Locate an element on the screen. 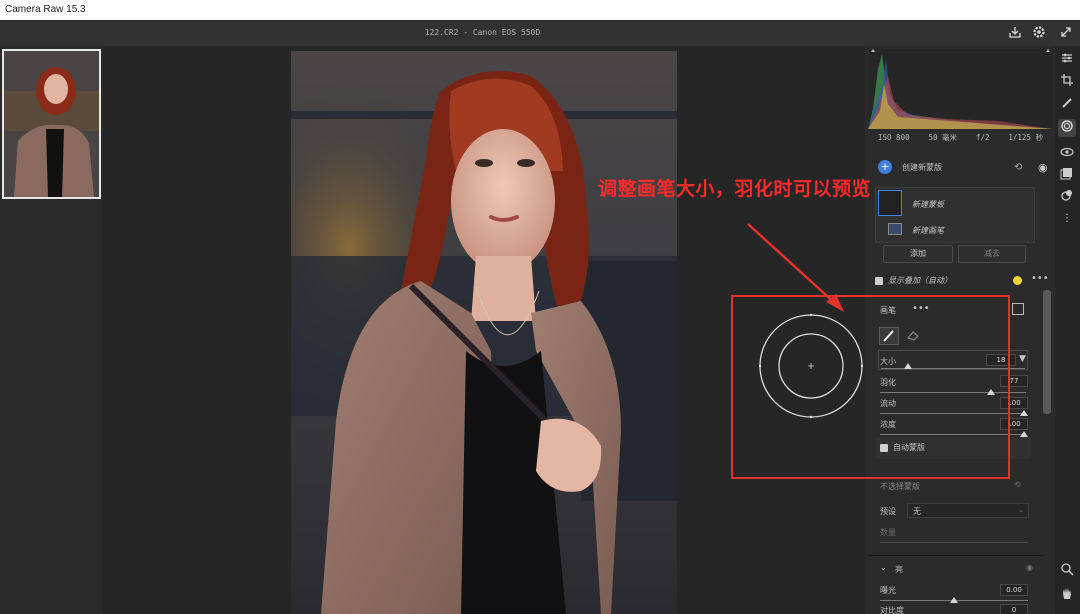 This screenshot has width=1080, height=614. heal-icon is located at coordinates (1067, 105).